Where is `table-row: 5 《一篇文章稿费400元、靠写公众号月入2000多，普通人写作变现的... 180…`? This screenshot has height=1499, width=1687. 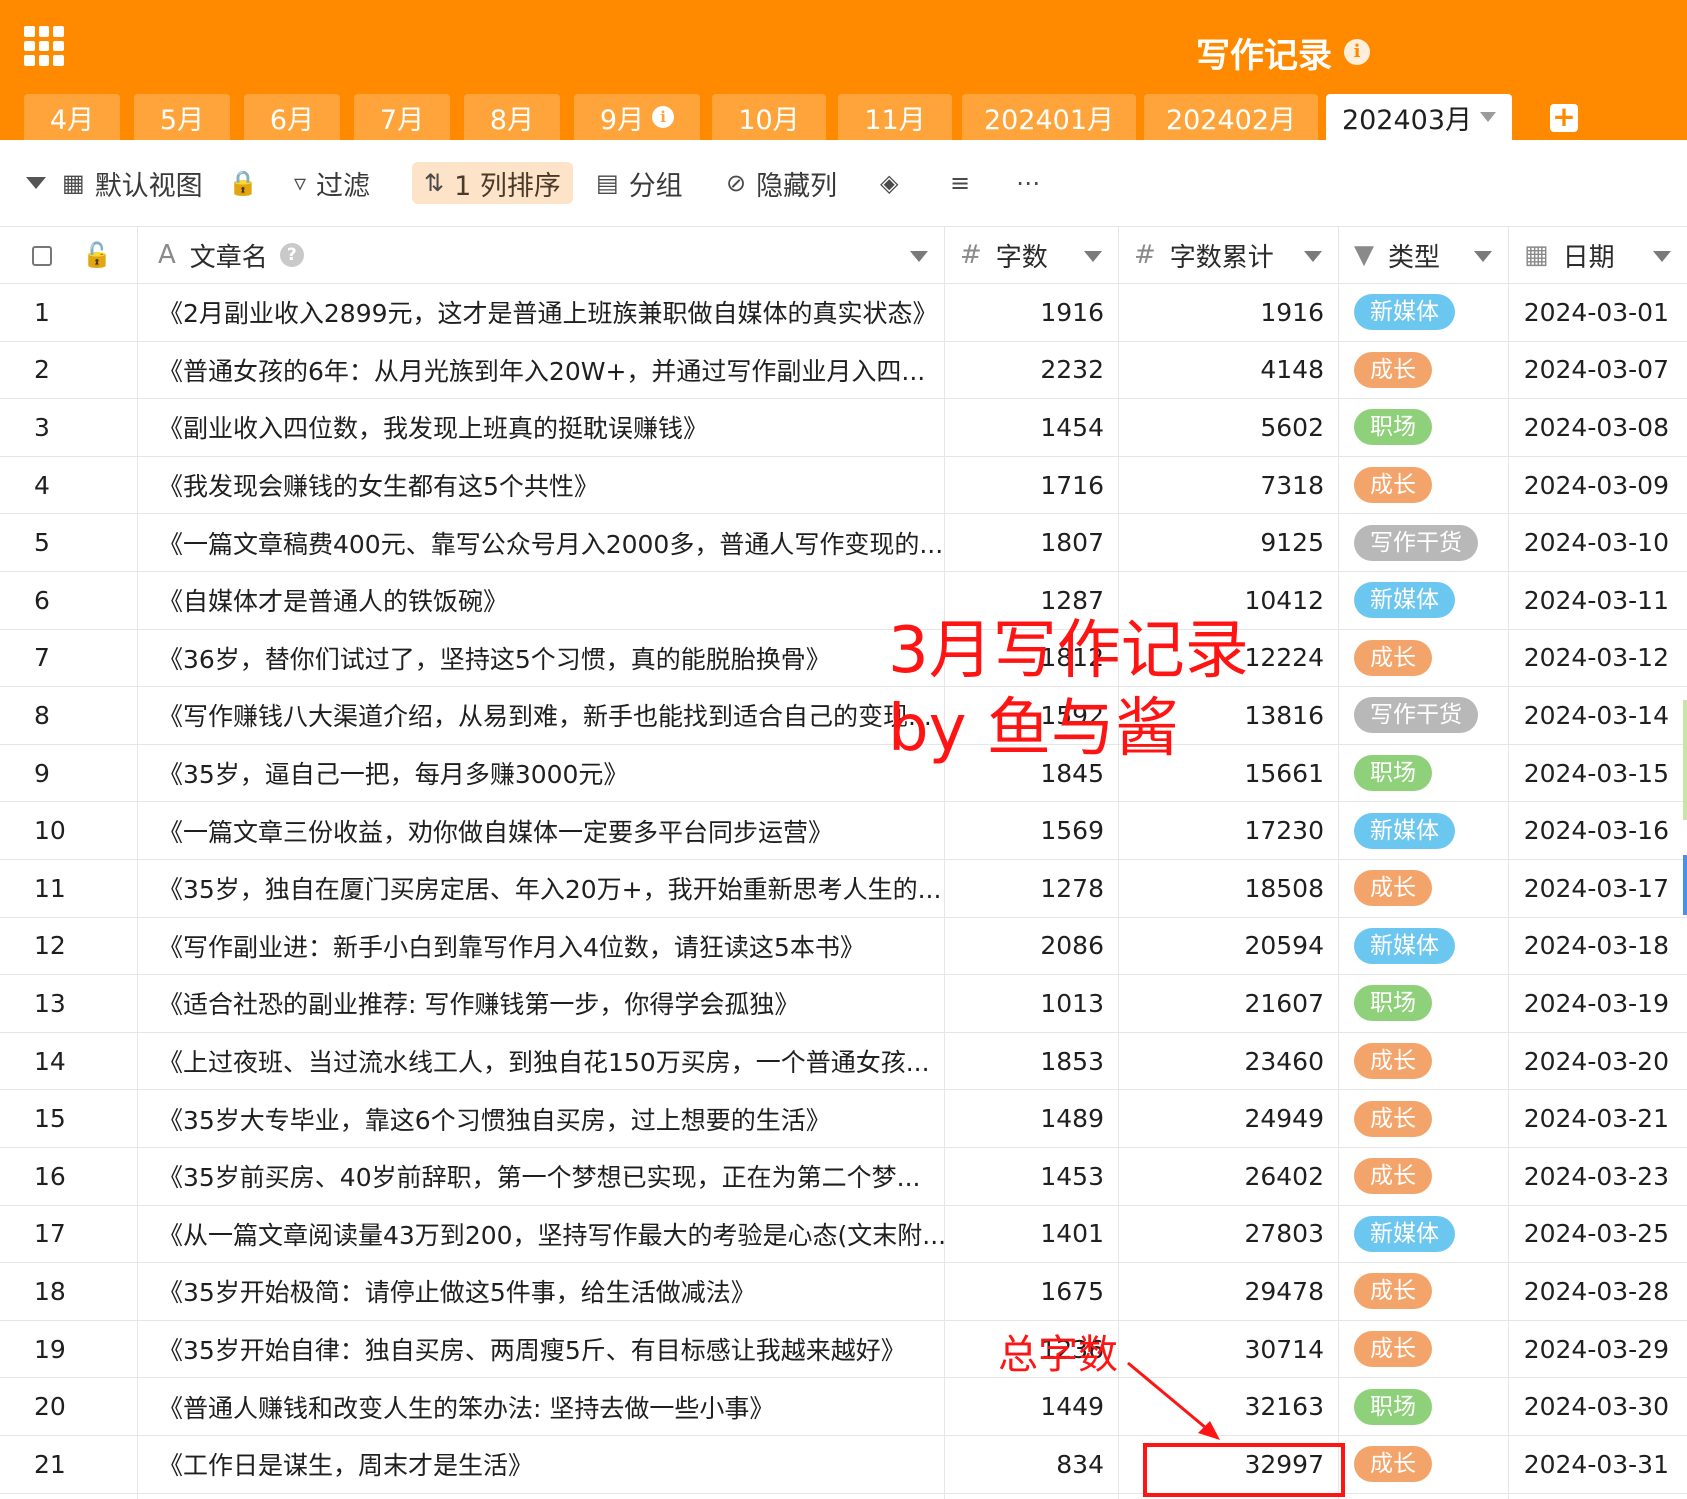
table-row: 5 《一篇文章稿费400元、靠写公众号月入2000多，普通人写作变现的... 180… is located at coordinates (843, 543).